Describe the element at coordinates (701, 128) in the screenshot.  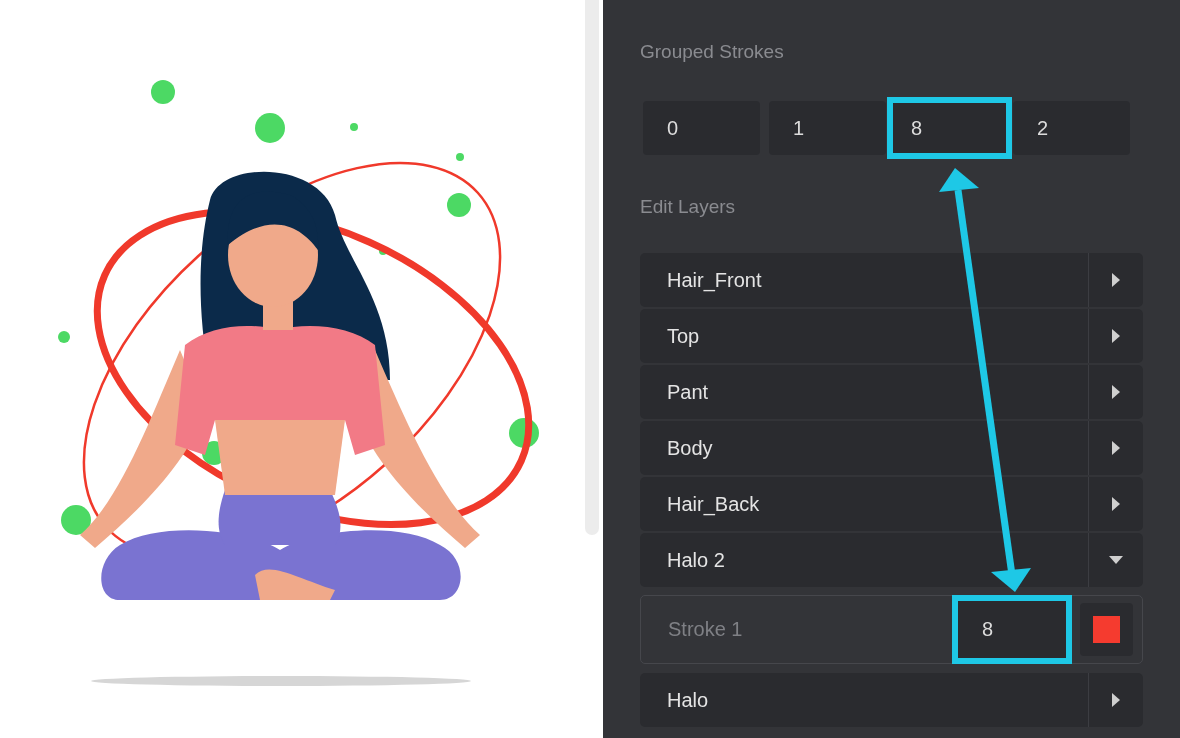
I see `input-field: 0` at that location.